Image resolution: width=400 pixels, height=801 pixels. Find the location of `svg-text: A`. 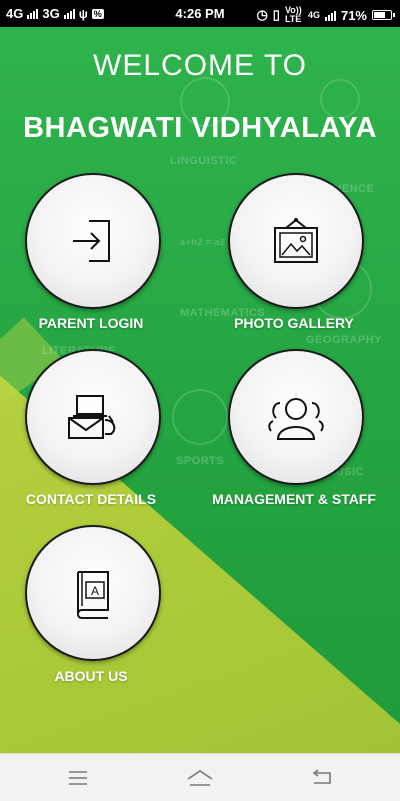

svg-text: A is located at coordinates (95, 591).